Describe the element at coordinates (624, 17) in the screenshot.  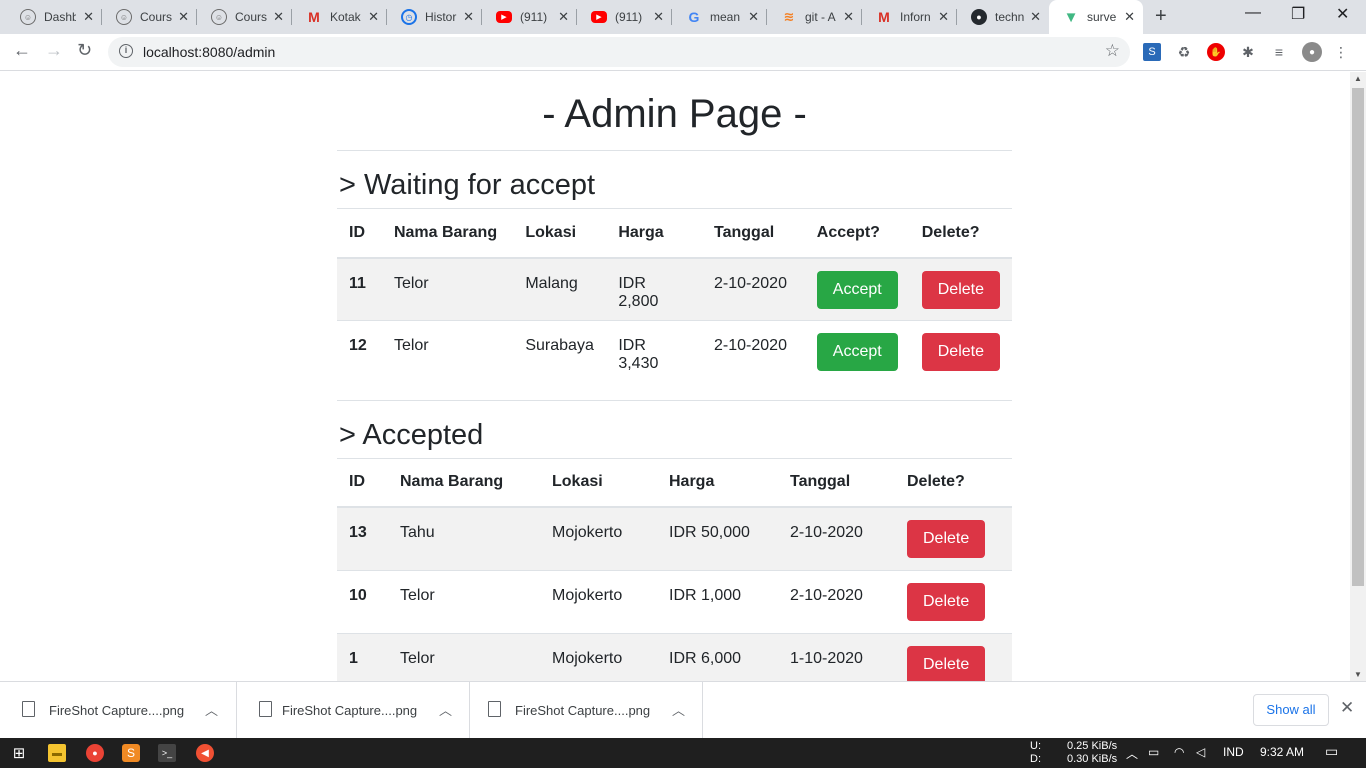
I see `tab-youtube-2: ▶ (911) ✕` at that location.